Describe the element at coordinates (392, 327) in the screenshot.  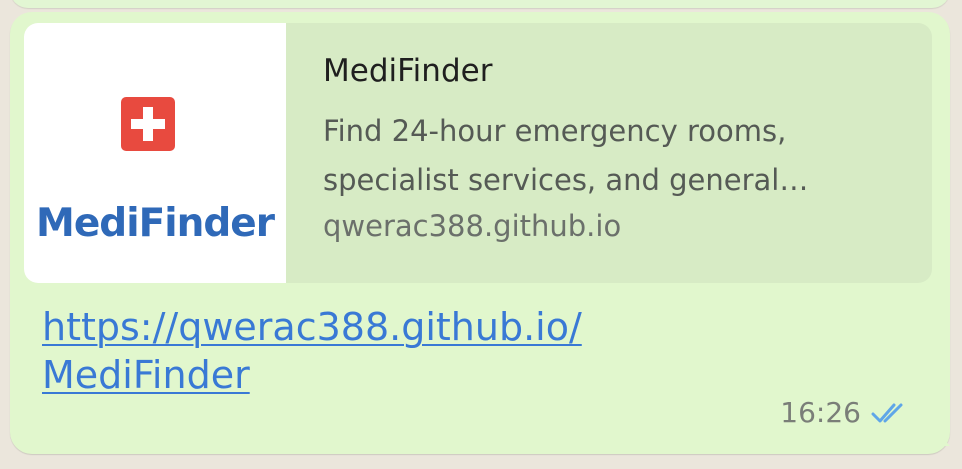
I see `message-link-line-1: https://qwerac388.github.io/` at that location.